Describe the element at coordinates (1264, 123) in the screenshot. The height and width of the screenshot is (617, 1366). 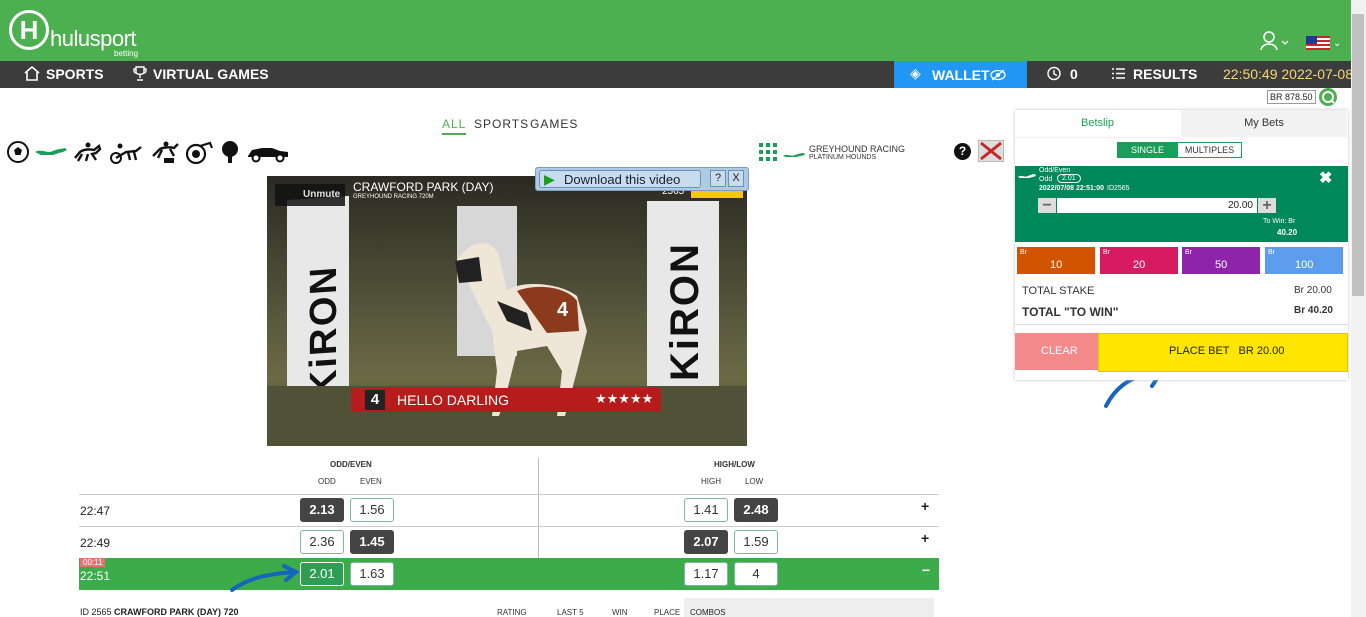
I see `tab-my-bets: My Bets` at that location.